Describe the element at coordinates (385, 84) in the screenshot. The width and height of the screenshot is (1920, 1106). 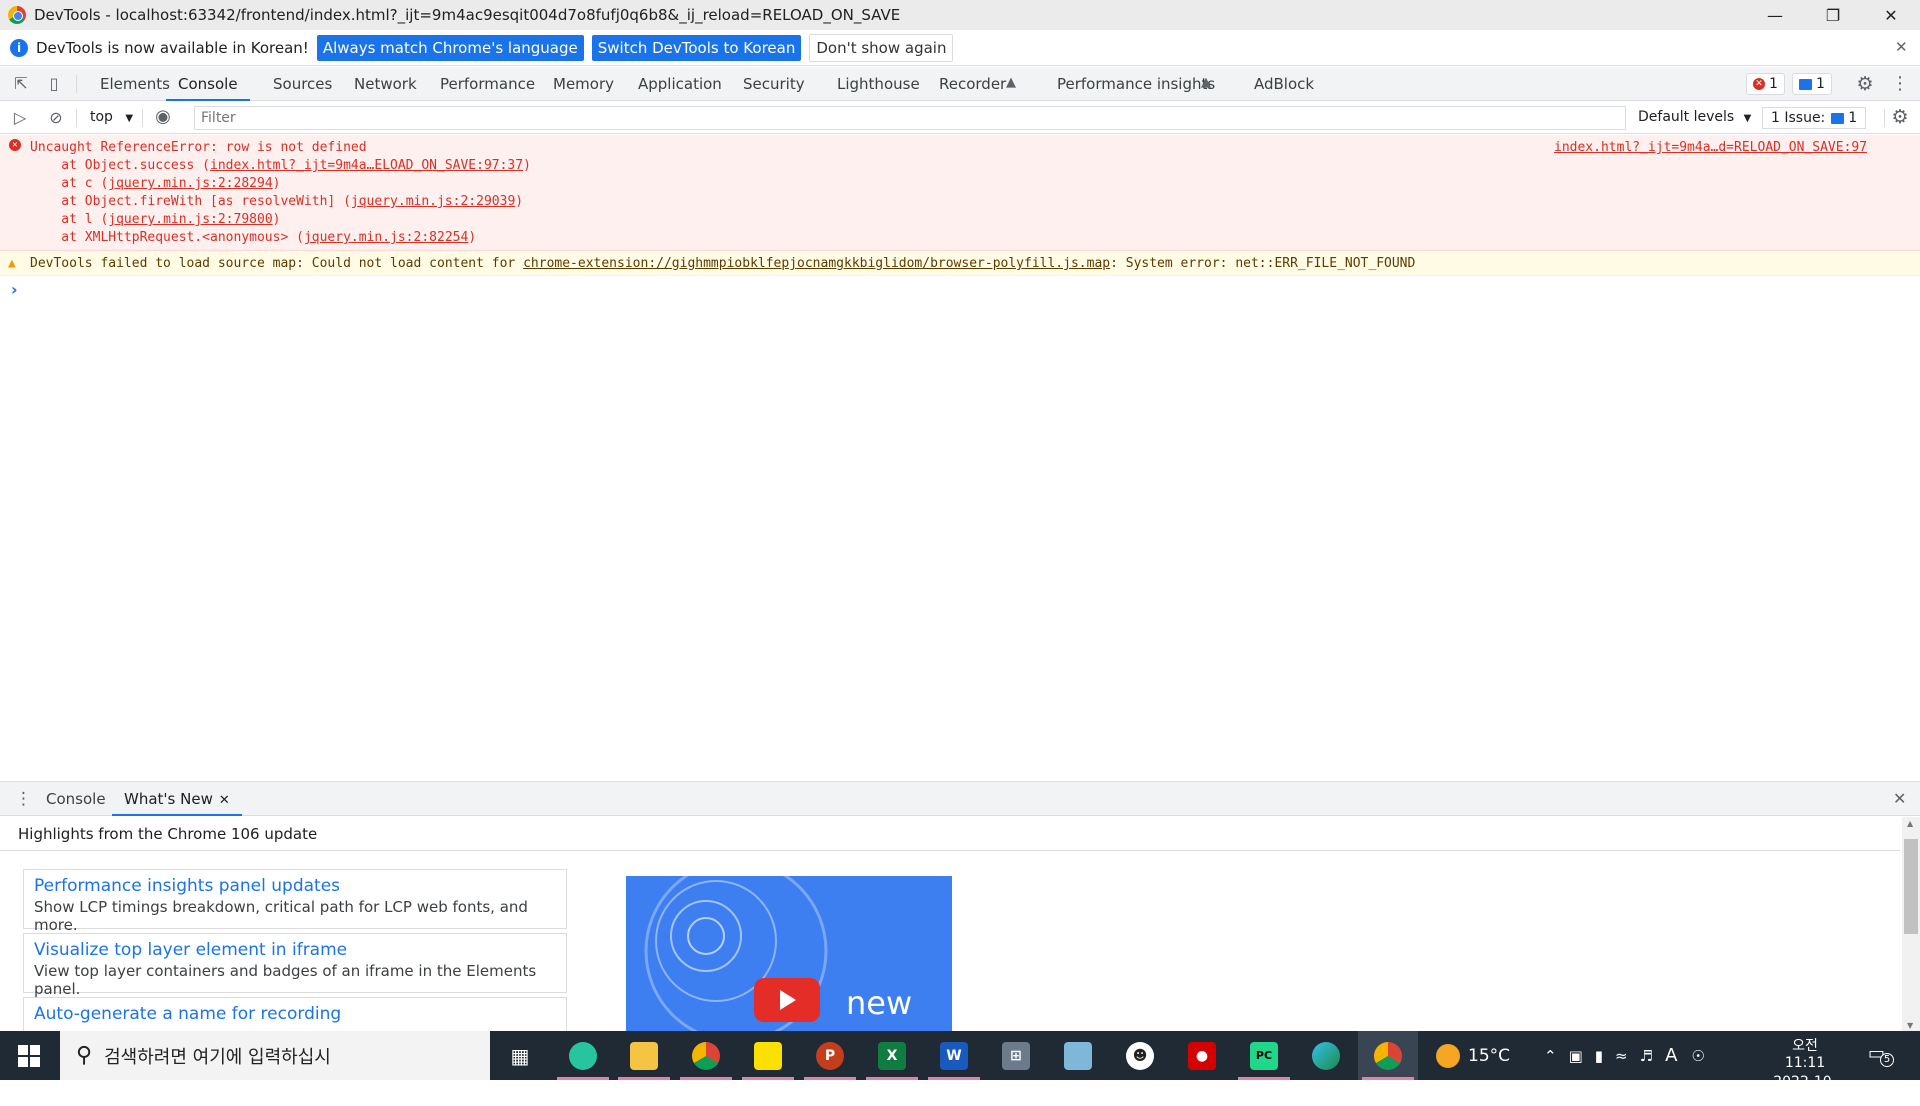
I see `tab-network: Network` at that location.